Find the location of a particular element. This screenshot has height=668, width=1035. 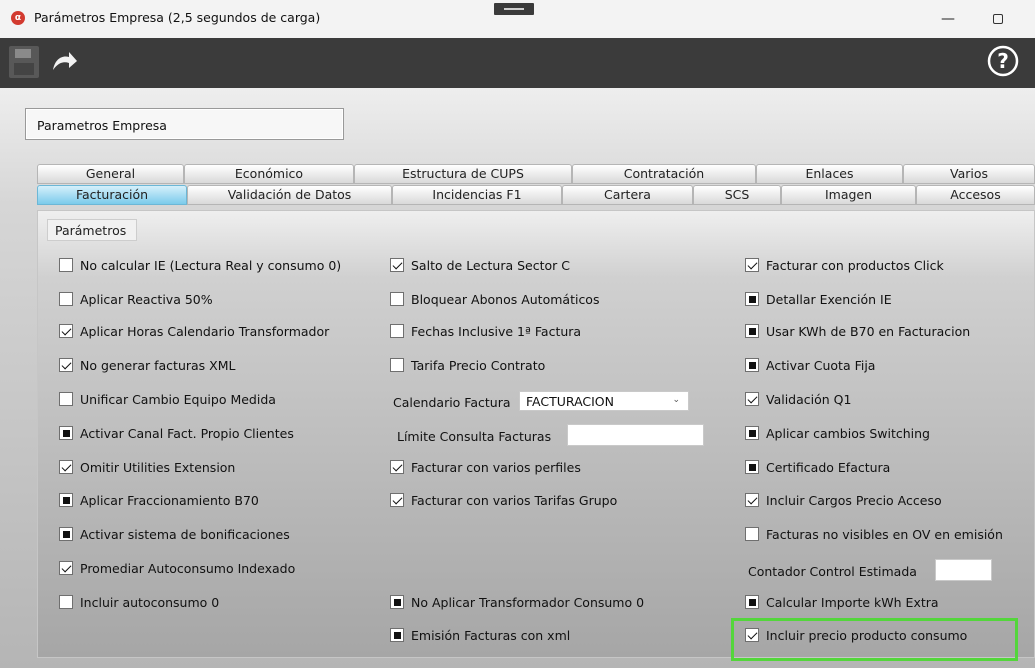

section-label: Parámetros is located at coordinates (92, 230).